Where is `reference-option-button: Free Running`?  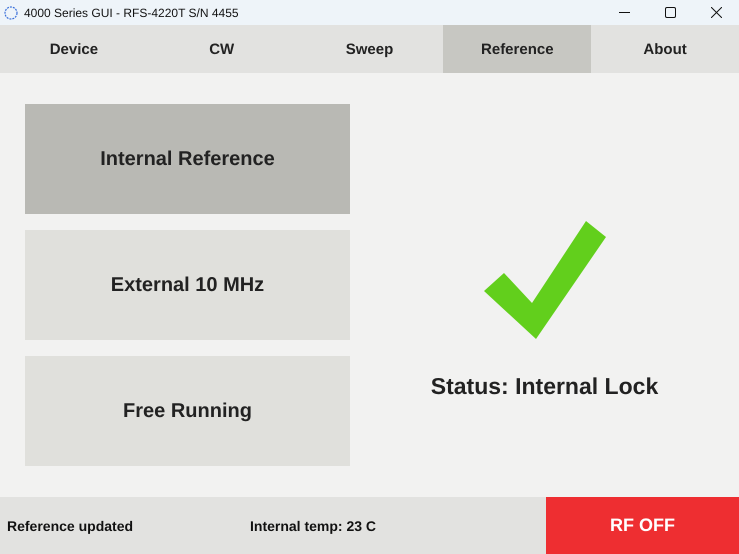 reference-option-button: Free Running is located at coordinates (187, 411).